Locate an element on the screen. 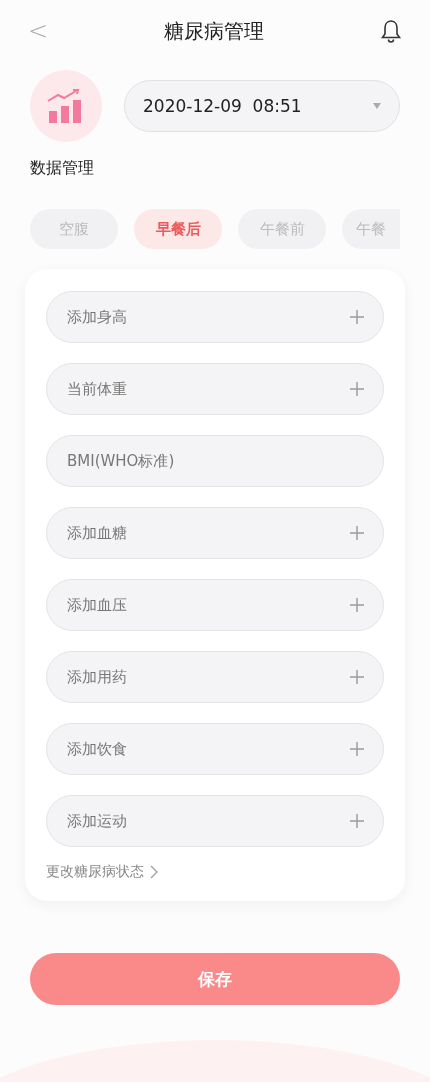 The width and height of the screenshot is (430, 1082). date-picker: 2020-12-09 08:51 is located at coordinates (262, 106).